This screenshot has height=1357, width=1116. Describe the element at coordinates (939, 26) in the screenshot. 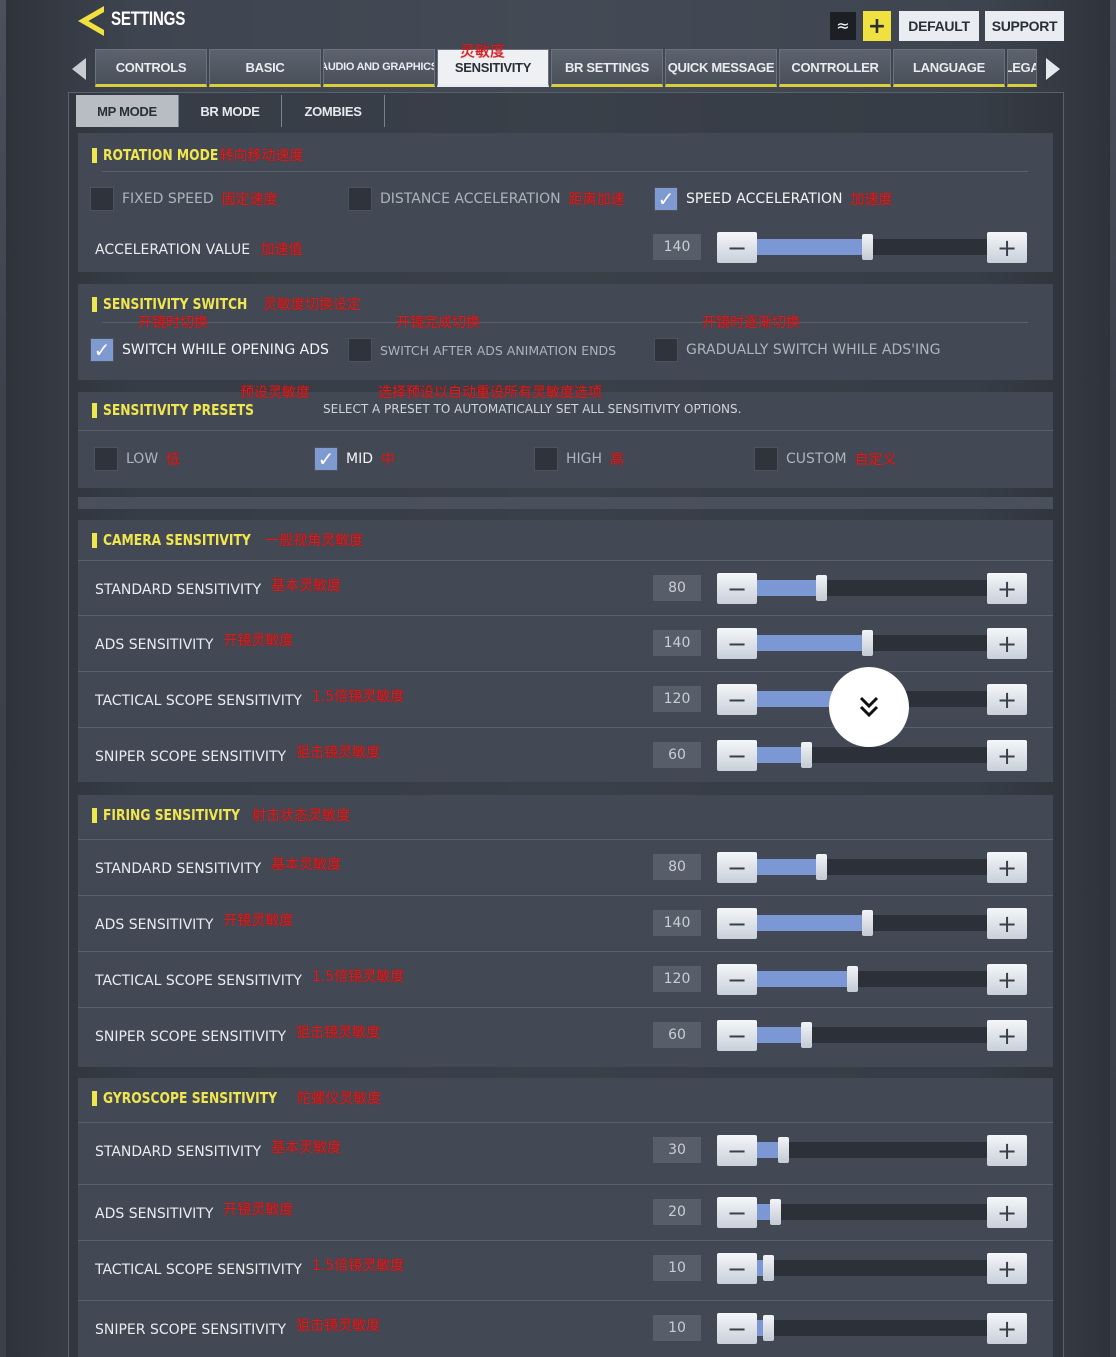

I see `default-button: DEFAULT` at that location.